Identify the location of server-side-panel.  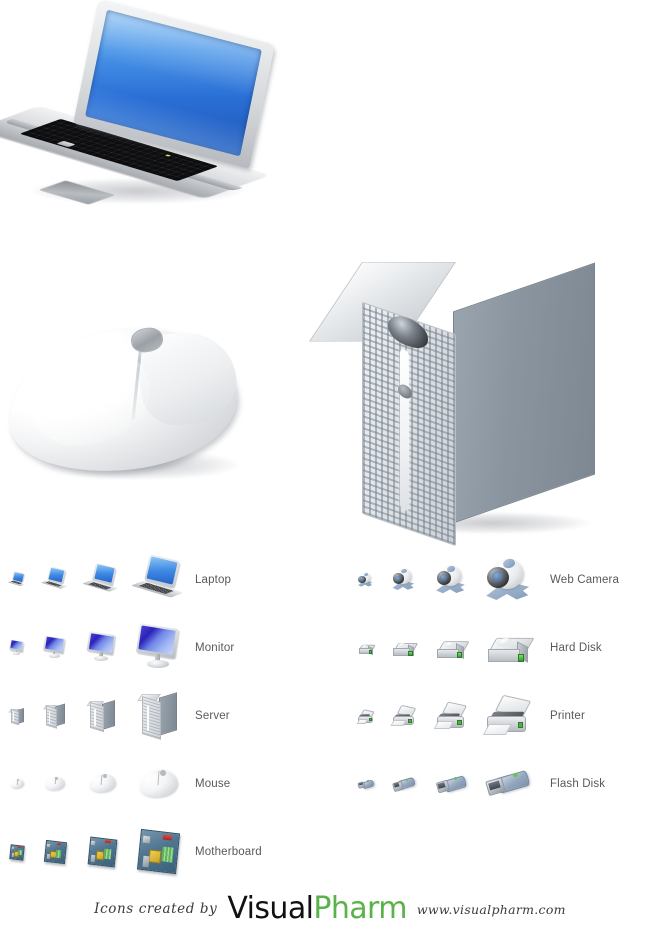
(524, 393).